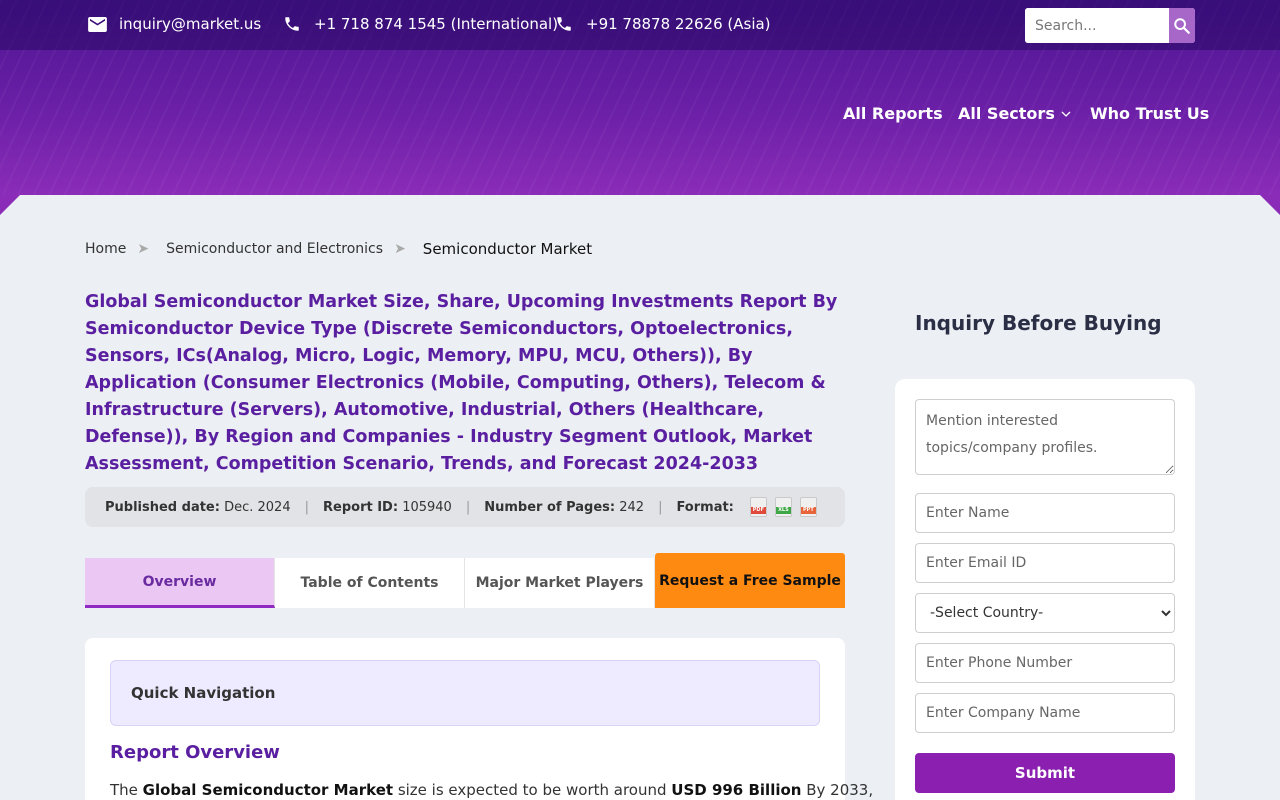 Image resolution: width=1280 pixels, height=800 pixels. What do you see at coordinates (1006, 113) in the screenshot?
I see `nav-all-sectors-label: All Sectors` at bounding box center [1006, 113].